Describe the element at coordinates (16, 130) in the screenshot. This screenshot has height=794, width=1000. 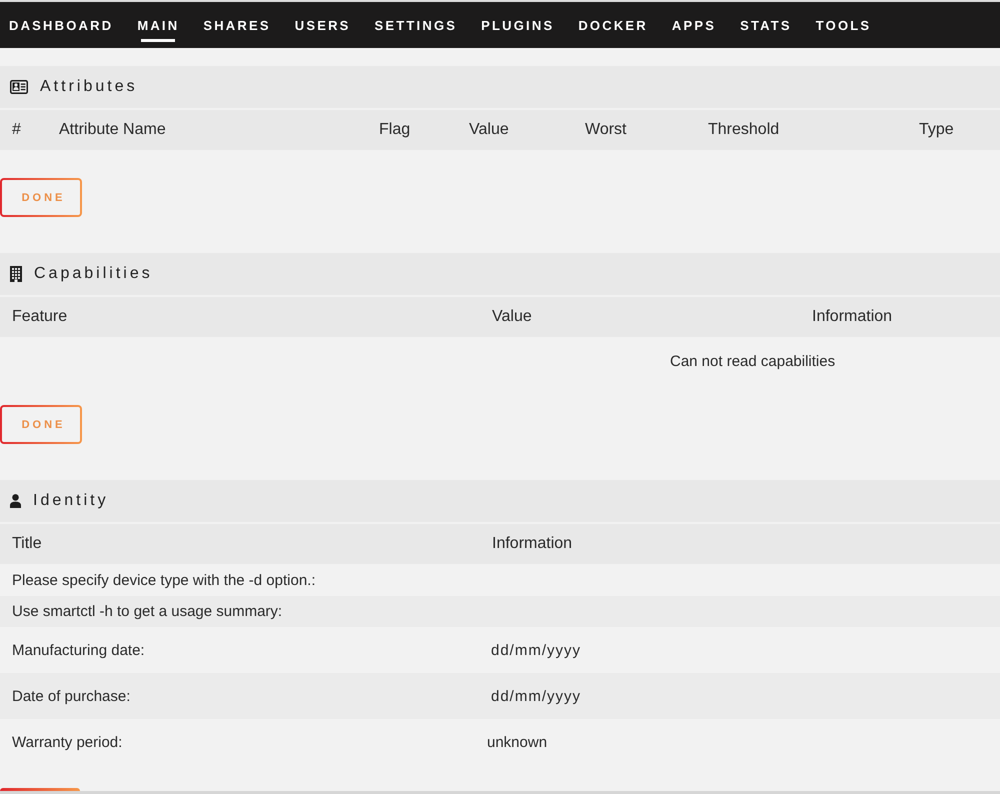
I see `column-header: #` at that location.